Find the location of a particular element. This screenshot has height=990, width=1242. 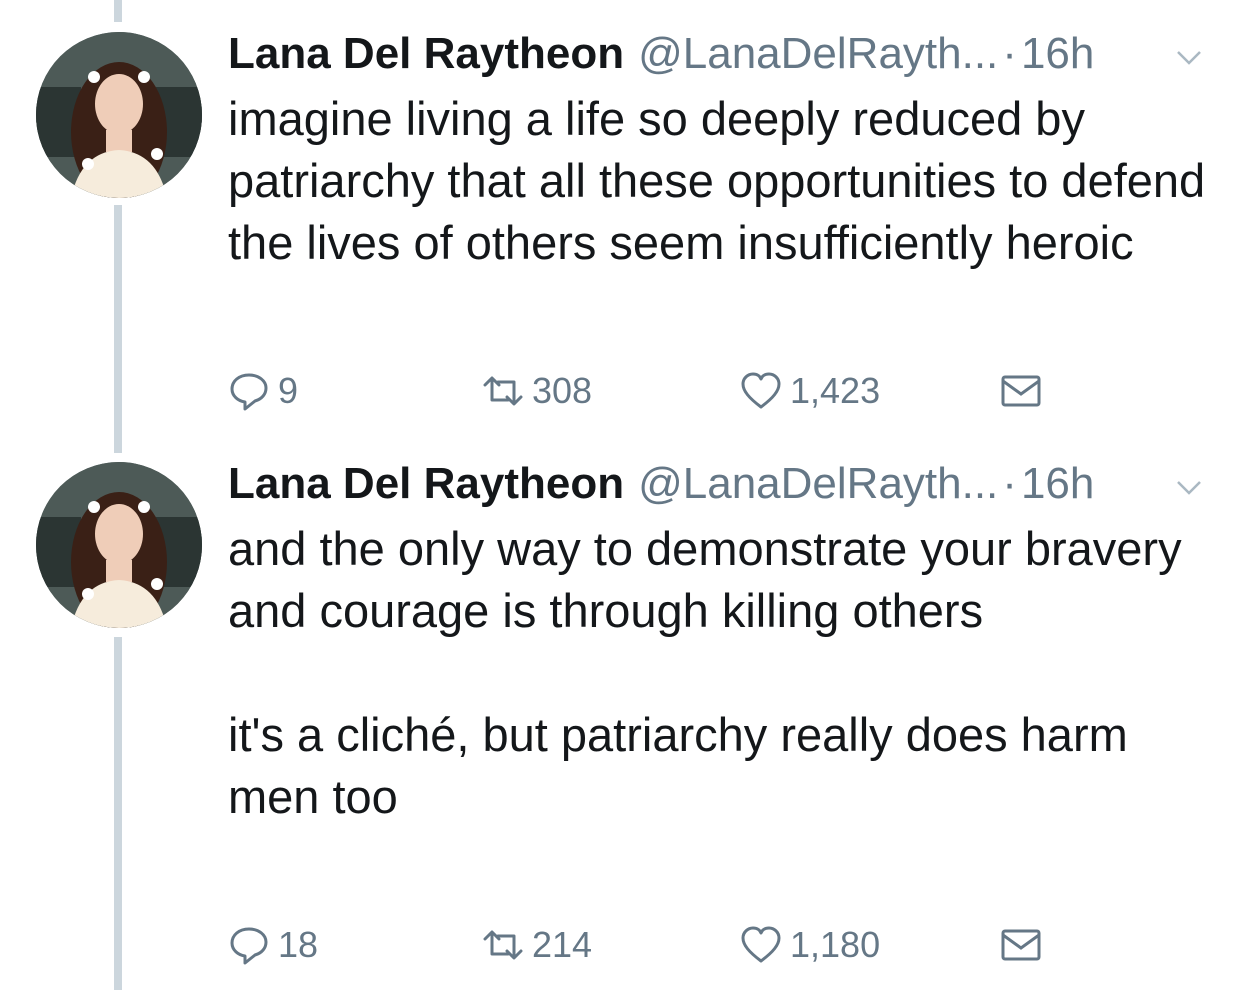

like-count: 1,180 is located at coordinates (835, 944).